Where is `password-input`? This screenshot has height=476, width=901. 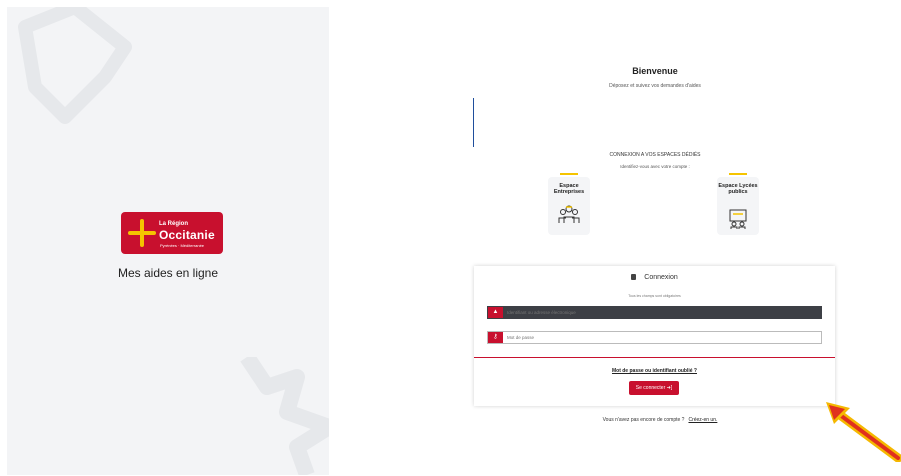
password-input is located at coordinates (663, 337).